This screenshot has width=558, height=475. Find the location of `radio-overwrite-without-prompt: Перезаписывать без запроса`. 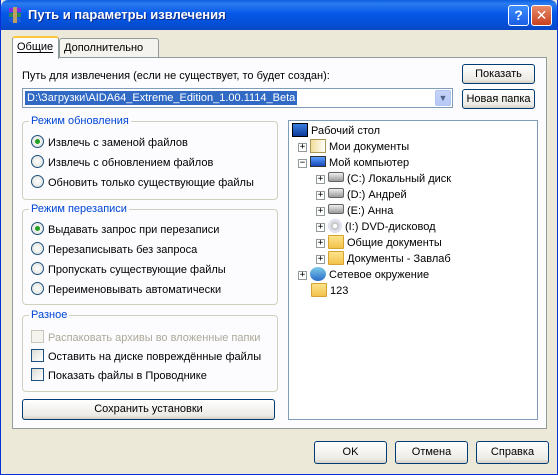

radio-overwrite-without-prompt: Перезаписывать без запроса is located at coordinates (114, 250).